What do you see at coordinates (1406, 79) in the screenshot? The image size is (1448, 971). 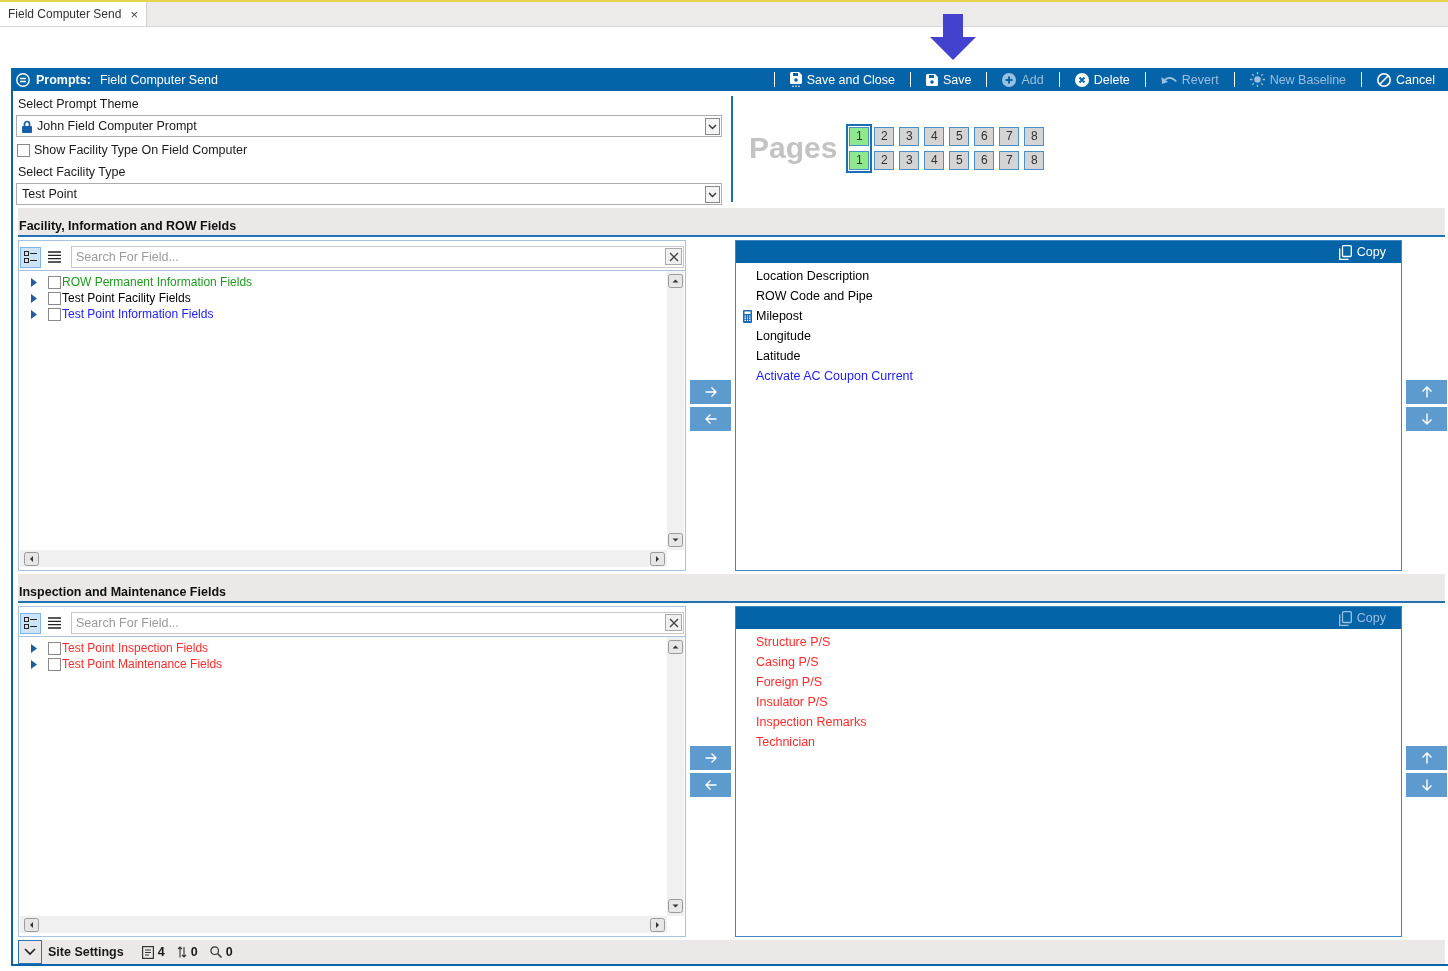 I see `cancel-button: Cancel` at bounding box center [1406, 79].